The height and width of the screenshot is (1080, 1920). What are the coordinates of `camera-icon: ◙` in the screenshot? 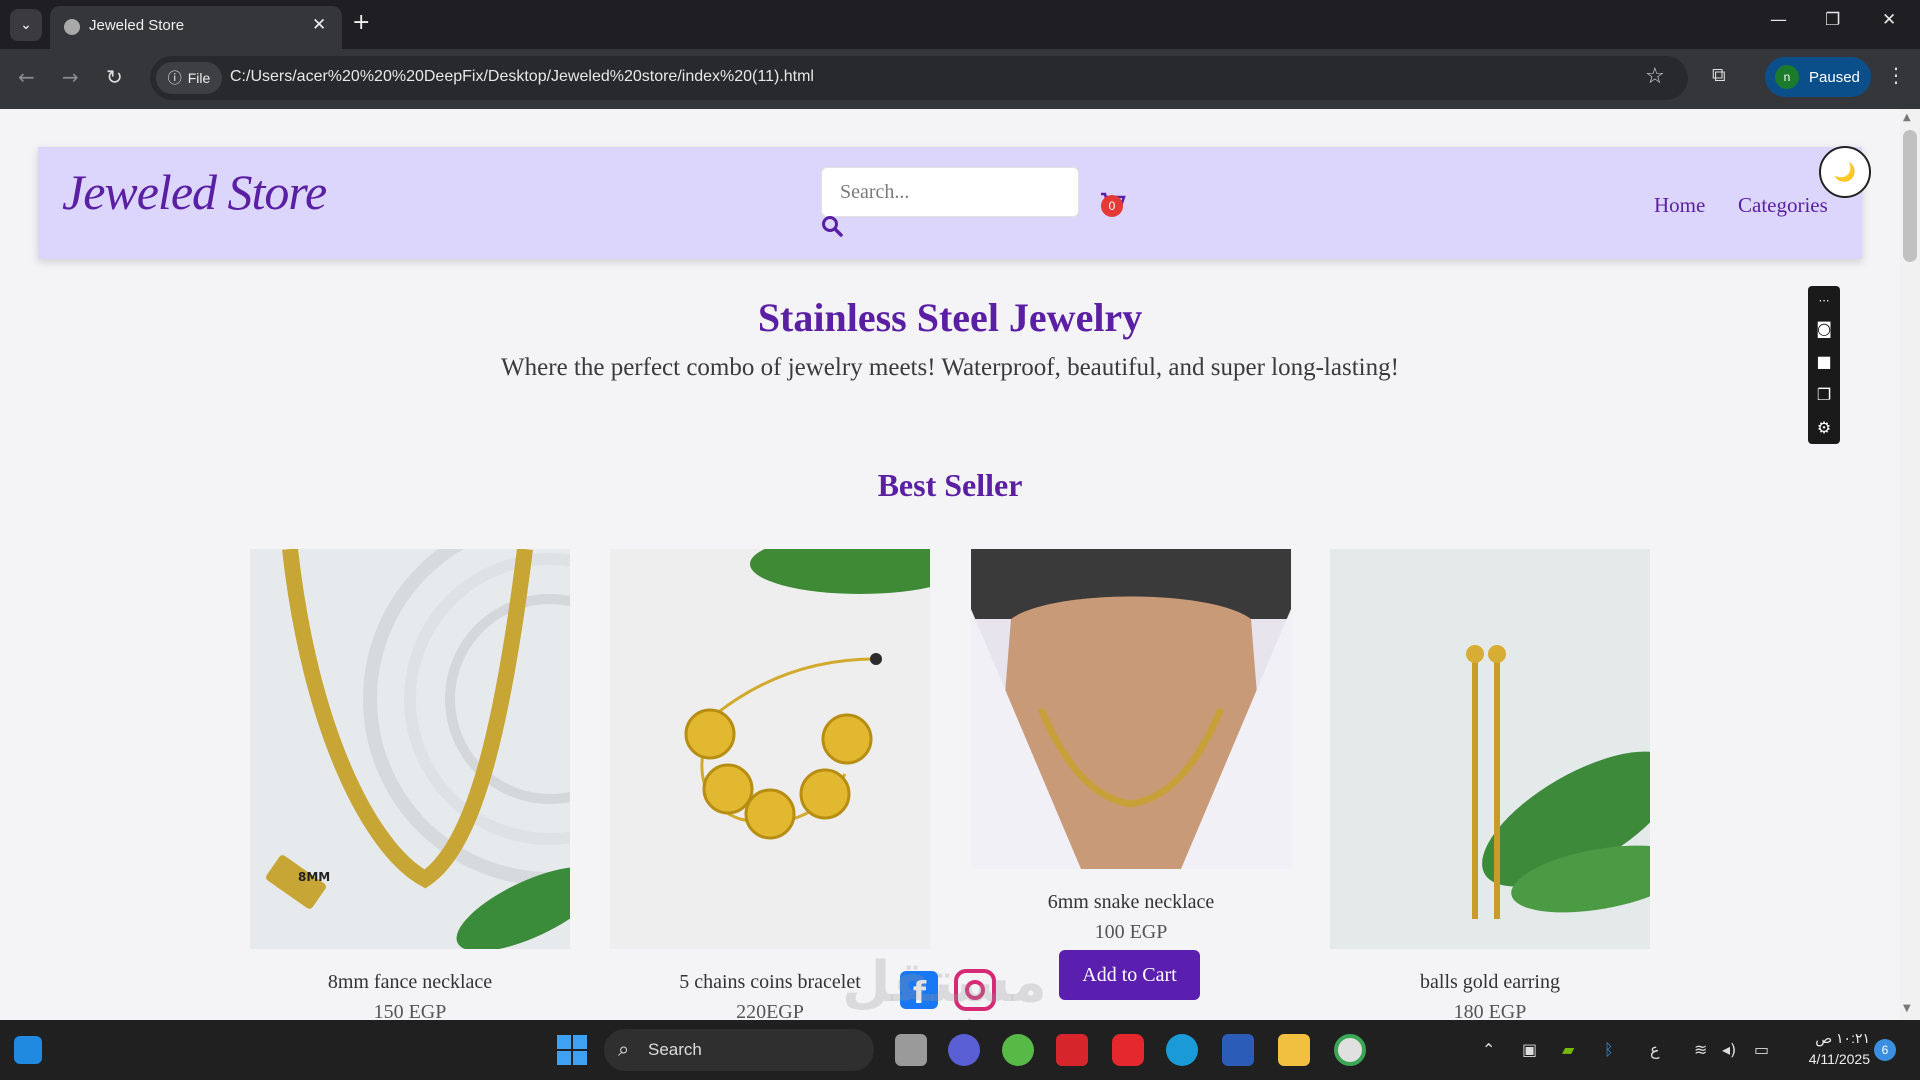 It's located at (1824, 328).